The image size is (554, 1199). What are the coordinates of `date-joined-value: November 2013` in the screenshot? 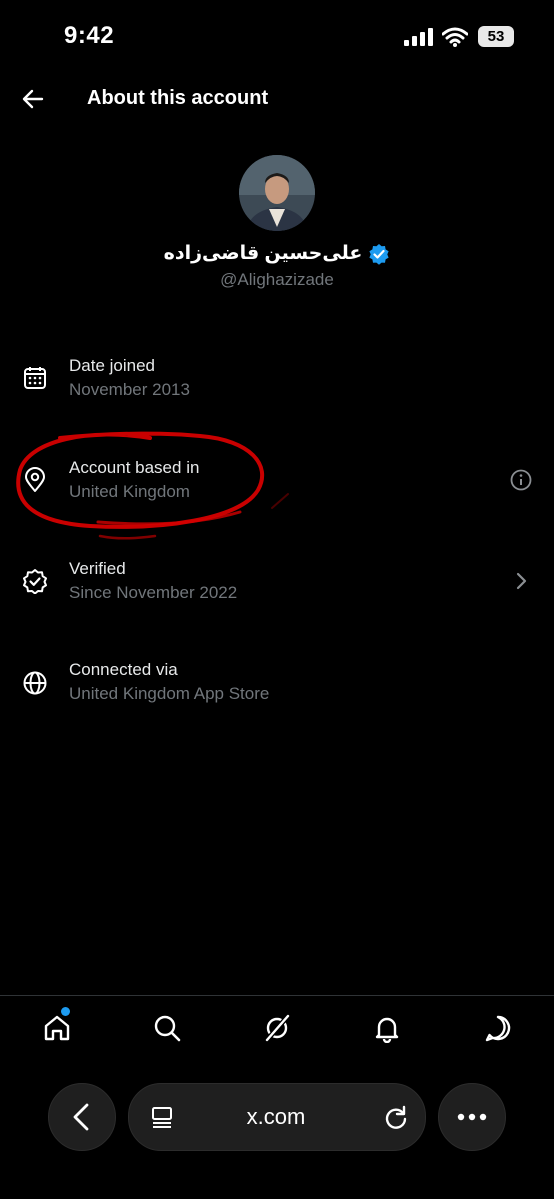 It's located at (129, 389).